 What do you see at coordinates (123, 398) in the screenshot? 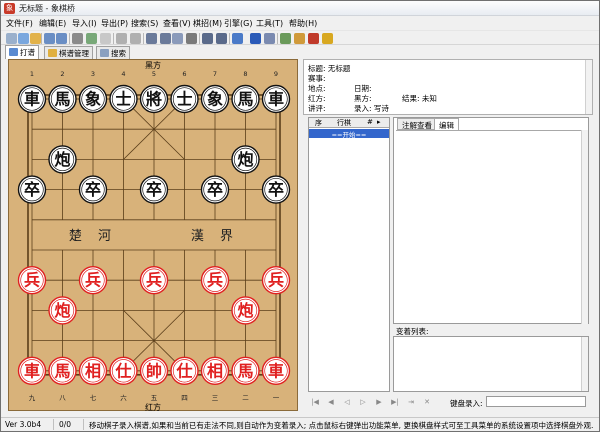
I see `file-number: 六` at bounding box center [123, 398].